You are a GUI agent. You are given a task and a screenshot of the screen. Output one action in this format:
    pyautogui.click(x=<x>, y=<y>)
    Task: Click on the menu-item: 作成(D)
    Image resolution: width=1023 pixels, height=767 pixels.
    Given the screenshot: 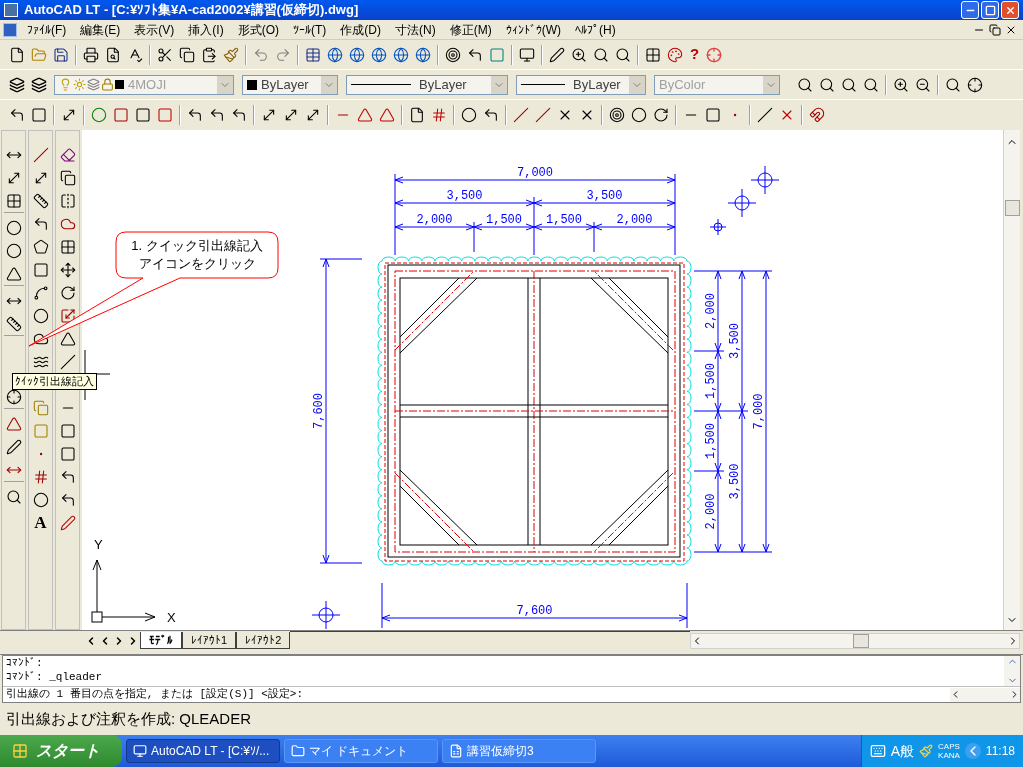 What is the action you would take?
    pyautogui.click(x=360, y=29)
    